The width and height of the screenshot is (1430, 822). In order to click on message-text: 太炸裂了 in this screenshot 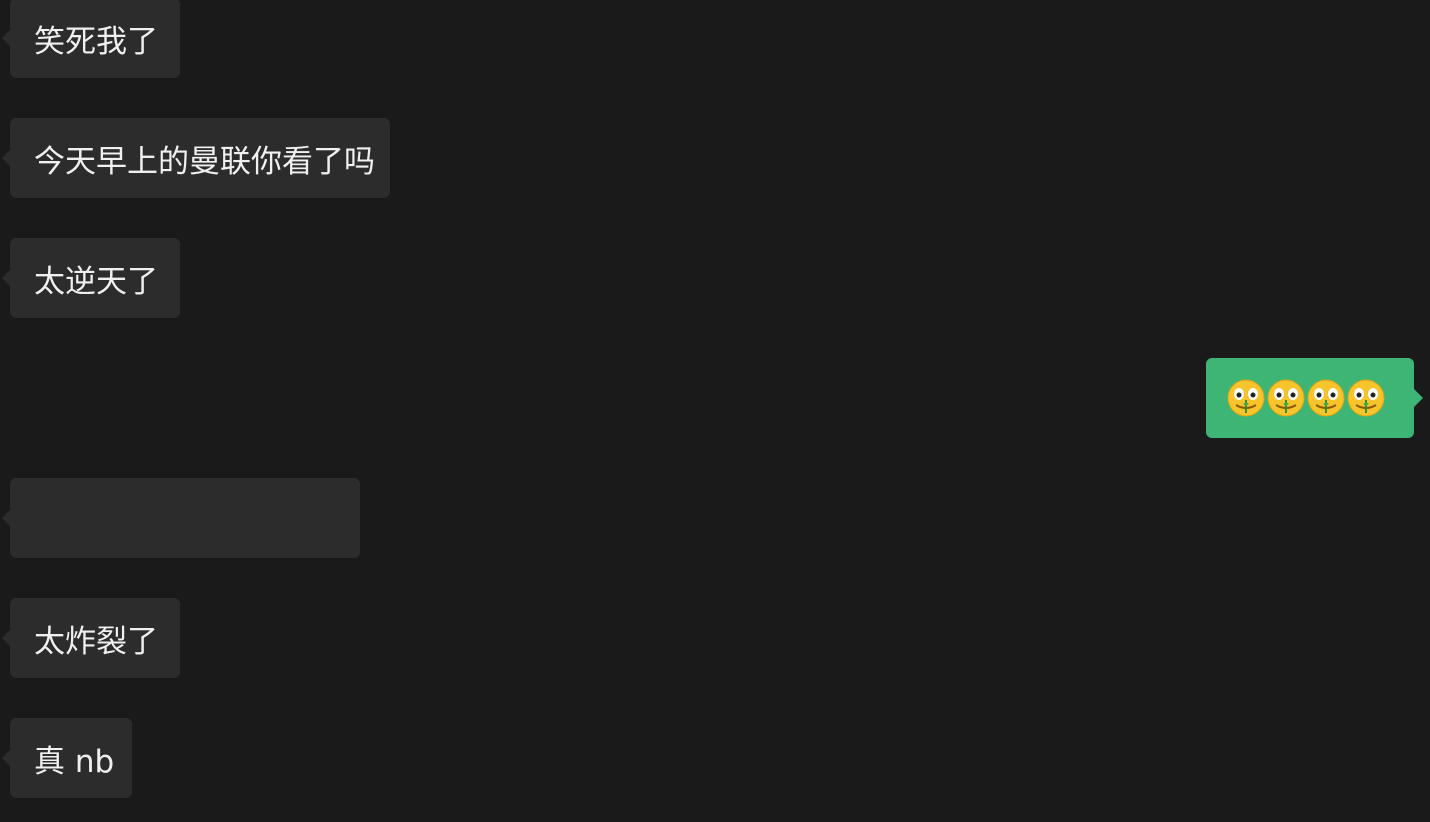, I will do `click(96, 641)`.